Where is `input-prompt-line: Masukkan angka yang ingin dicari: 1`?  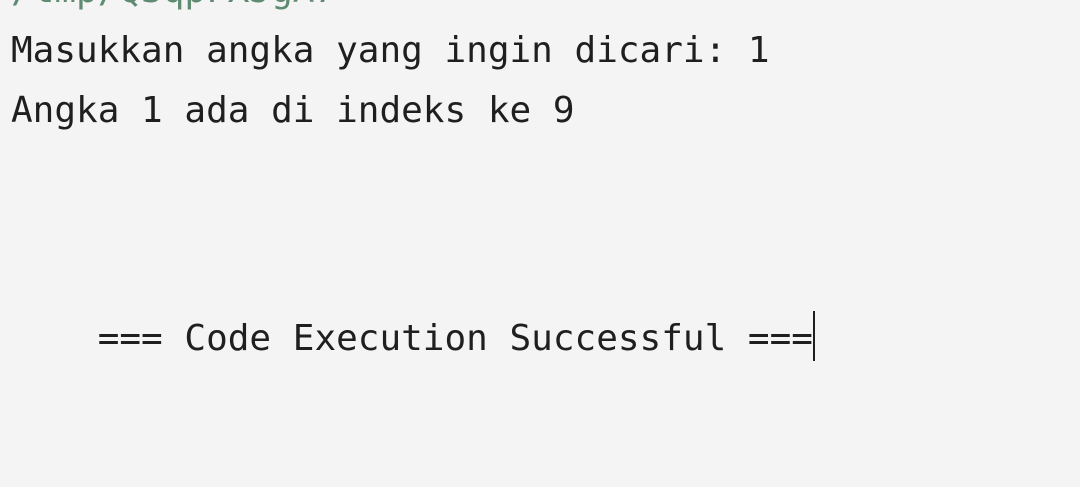
input-prompt-line: Masukkan angka yang ingin dicari: 1 is located at coordinates (390, 50).